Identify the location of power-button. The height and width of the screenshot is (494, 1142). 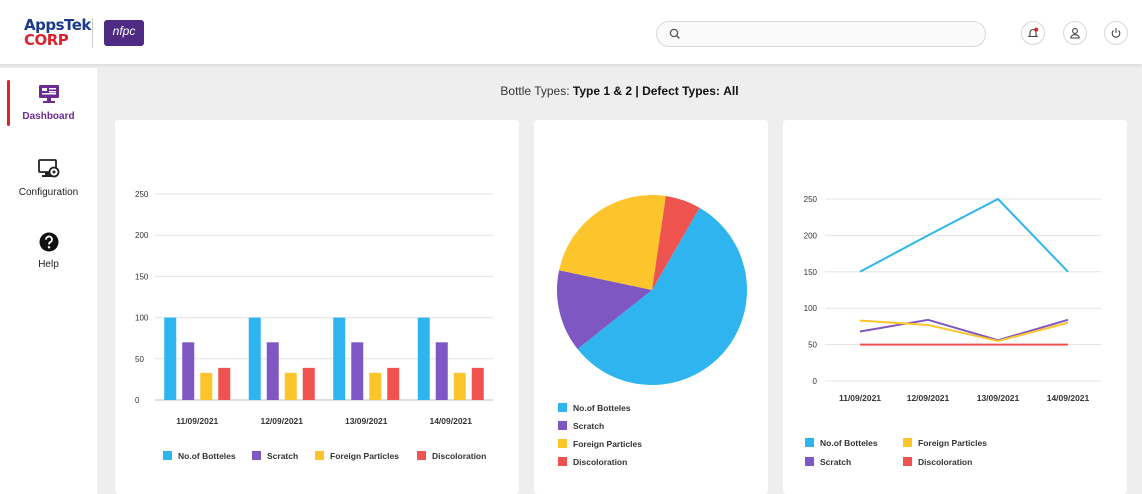
(1116, 33).